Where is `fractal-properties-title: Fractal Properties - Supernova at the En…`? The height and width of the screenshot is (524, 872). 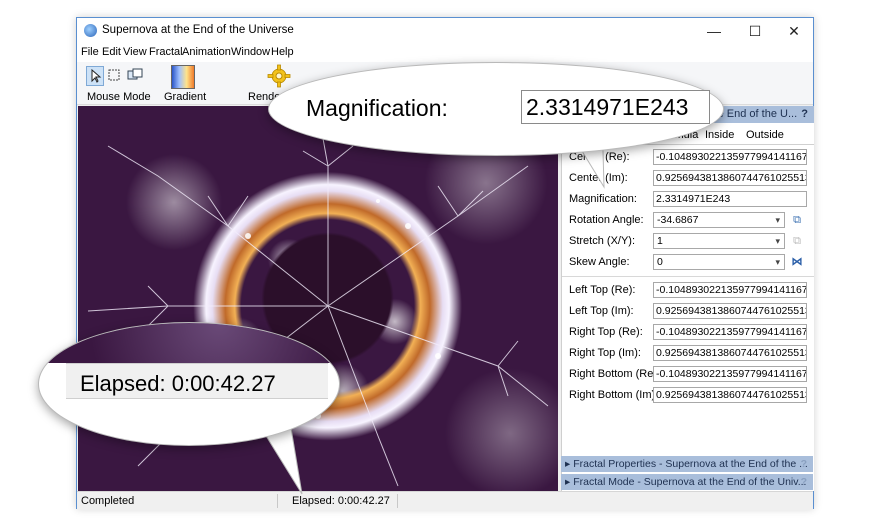
fractal-properties-title: Fractal Properties - Supernova at the En… is located at coordinates (690, 464).